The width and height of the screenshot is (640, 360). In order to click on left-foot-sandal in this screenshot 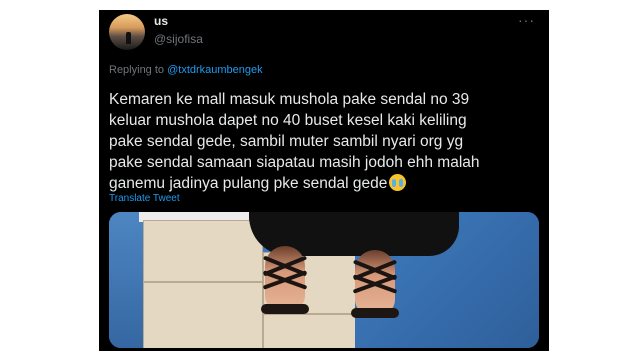, I will do `click(285, 280)`.